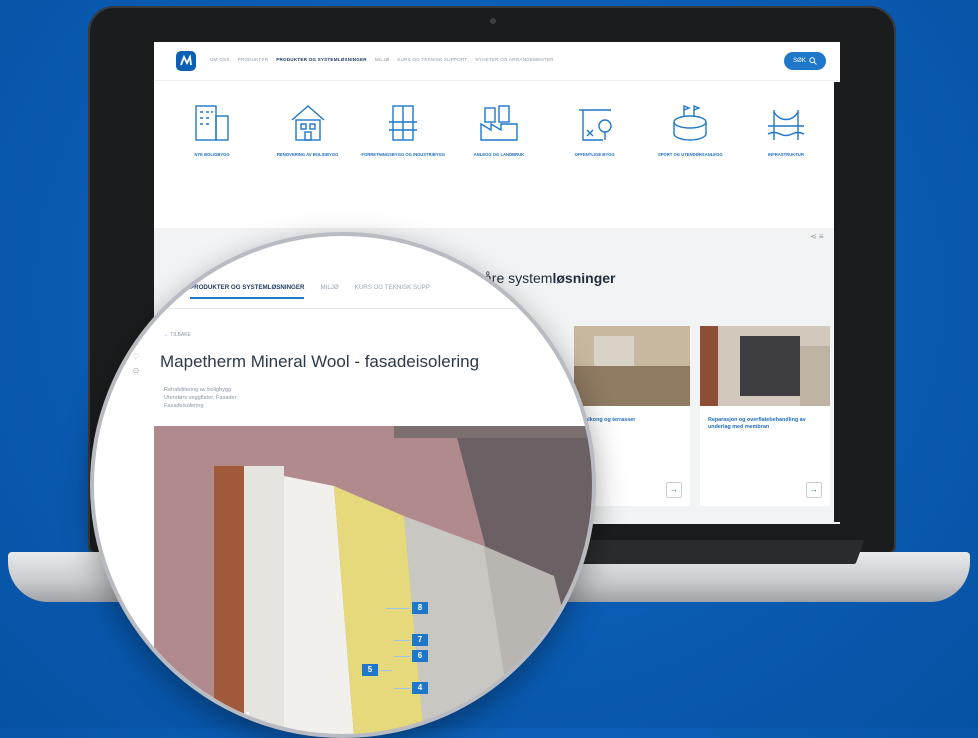 The width and height of the screenshot is (978, 738). What do you see at coordinates (320, 361) in the screenshot?
I see `product-title: Mapetherm Mineral Wool - fasadeisolering` at bounding box center [320, 361].